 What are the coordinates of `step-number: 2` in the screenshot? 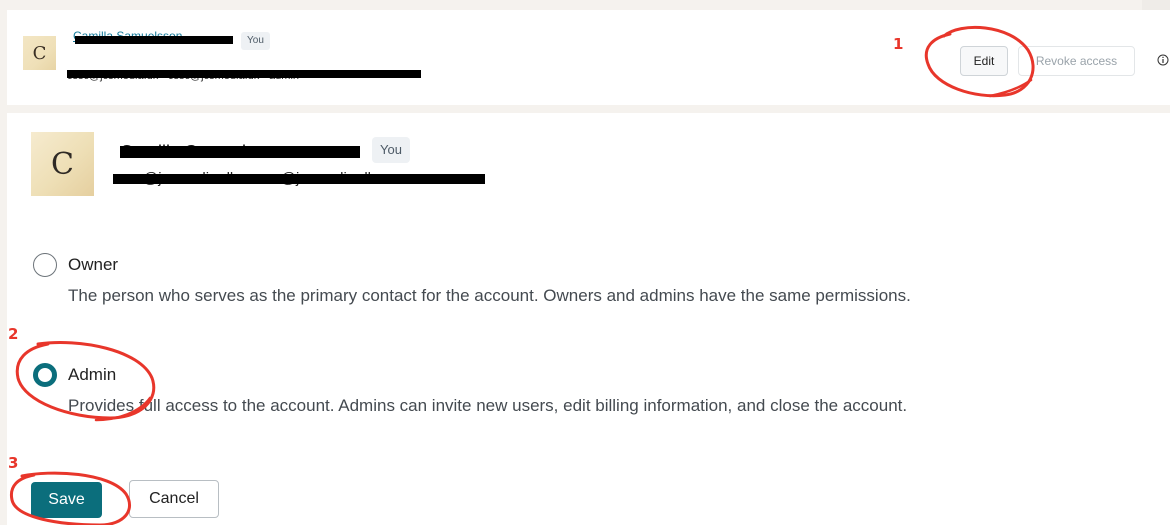 It's located at (13, 334).